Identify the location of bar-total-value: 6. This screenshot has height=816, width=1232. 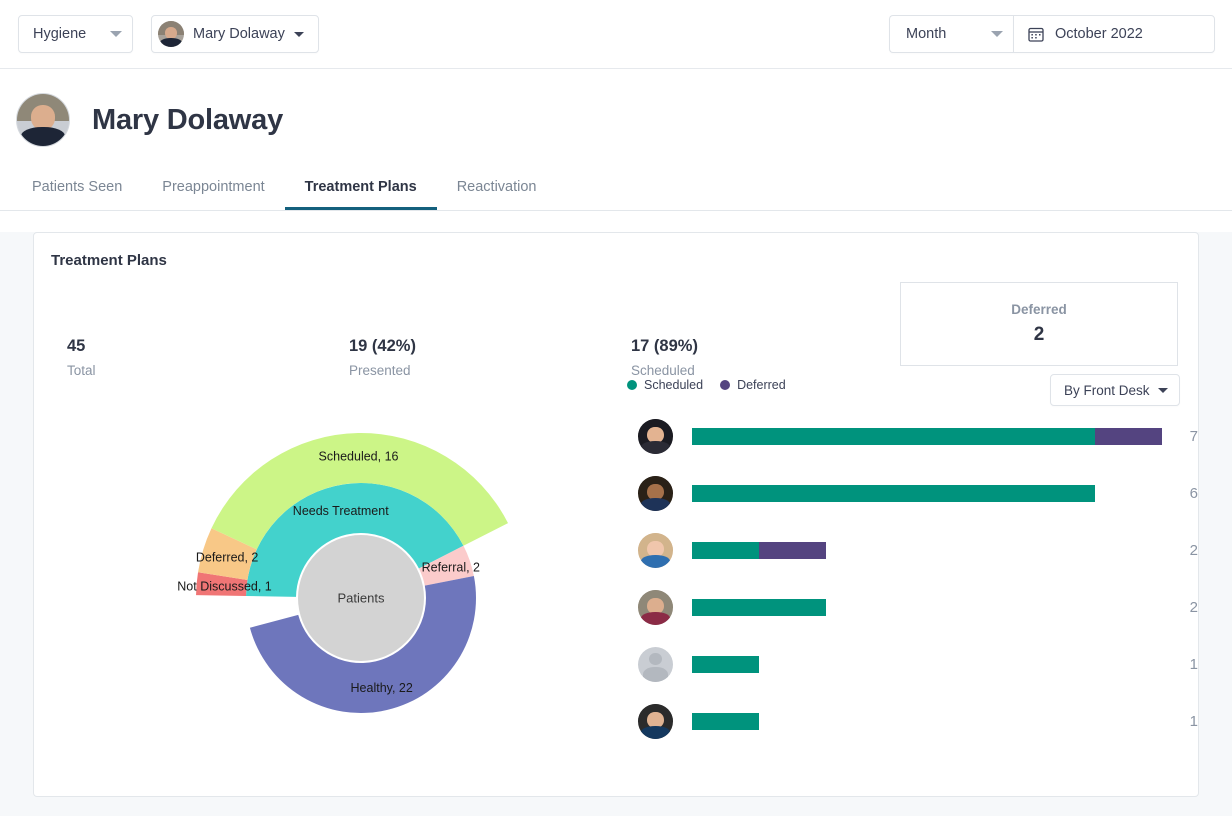
(1193, 493).